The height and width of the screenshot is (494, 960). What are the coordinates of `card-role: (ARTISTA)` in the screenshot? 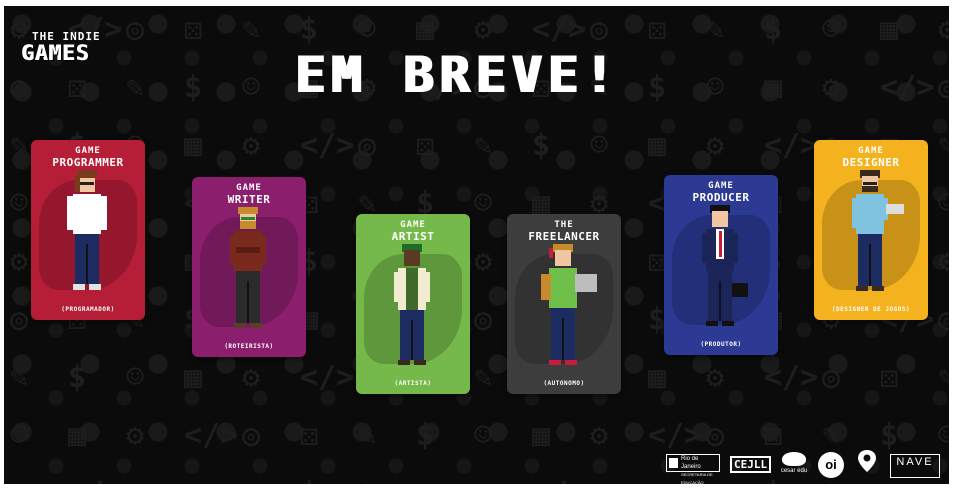 It's located at (413, 383).